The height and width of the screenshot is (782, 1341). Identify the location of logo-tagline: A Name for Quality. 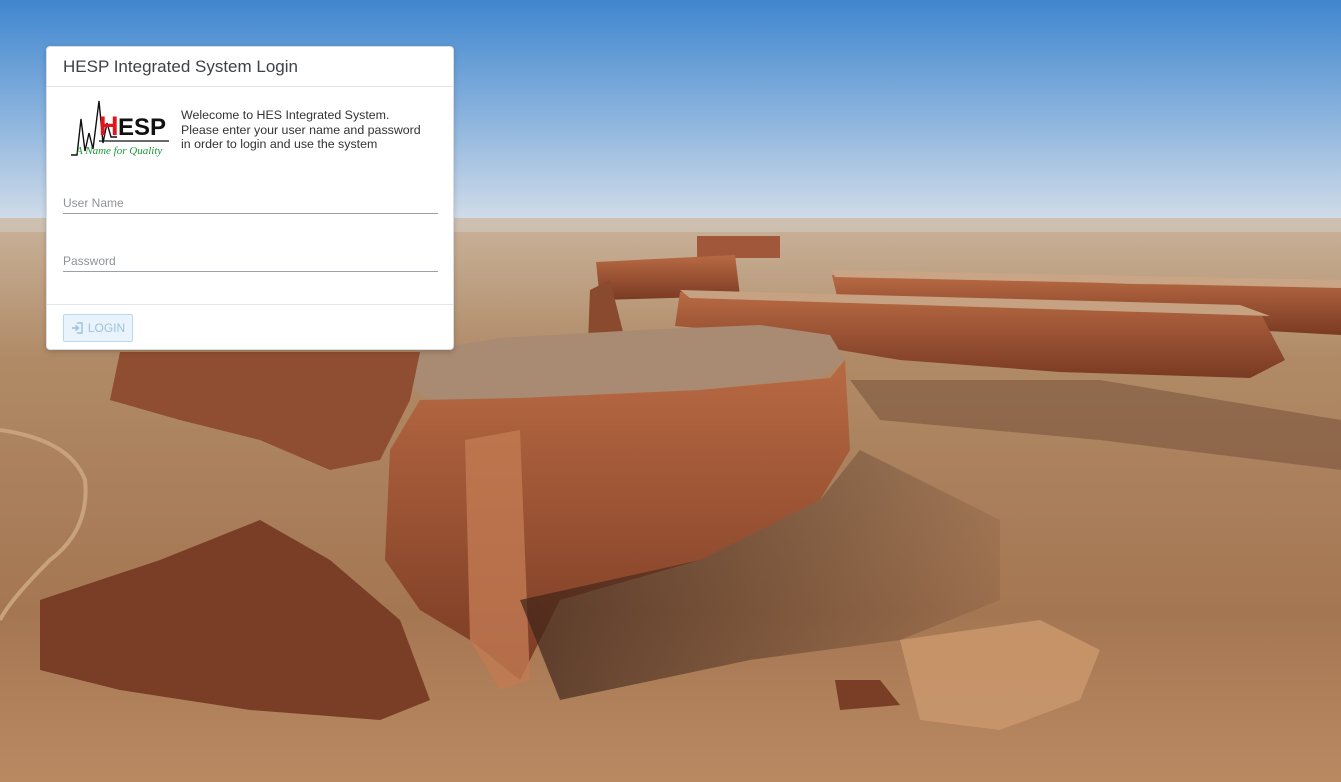
(118, 151).